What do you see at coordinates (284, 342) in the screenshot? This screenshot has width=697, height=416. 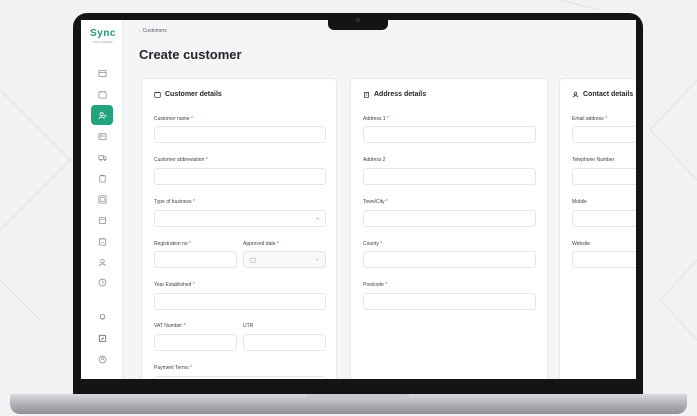 I see `utr-input` at bounding box center [284, 342].